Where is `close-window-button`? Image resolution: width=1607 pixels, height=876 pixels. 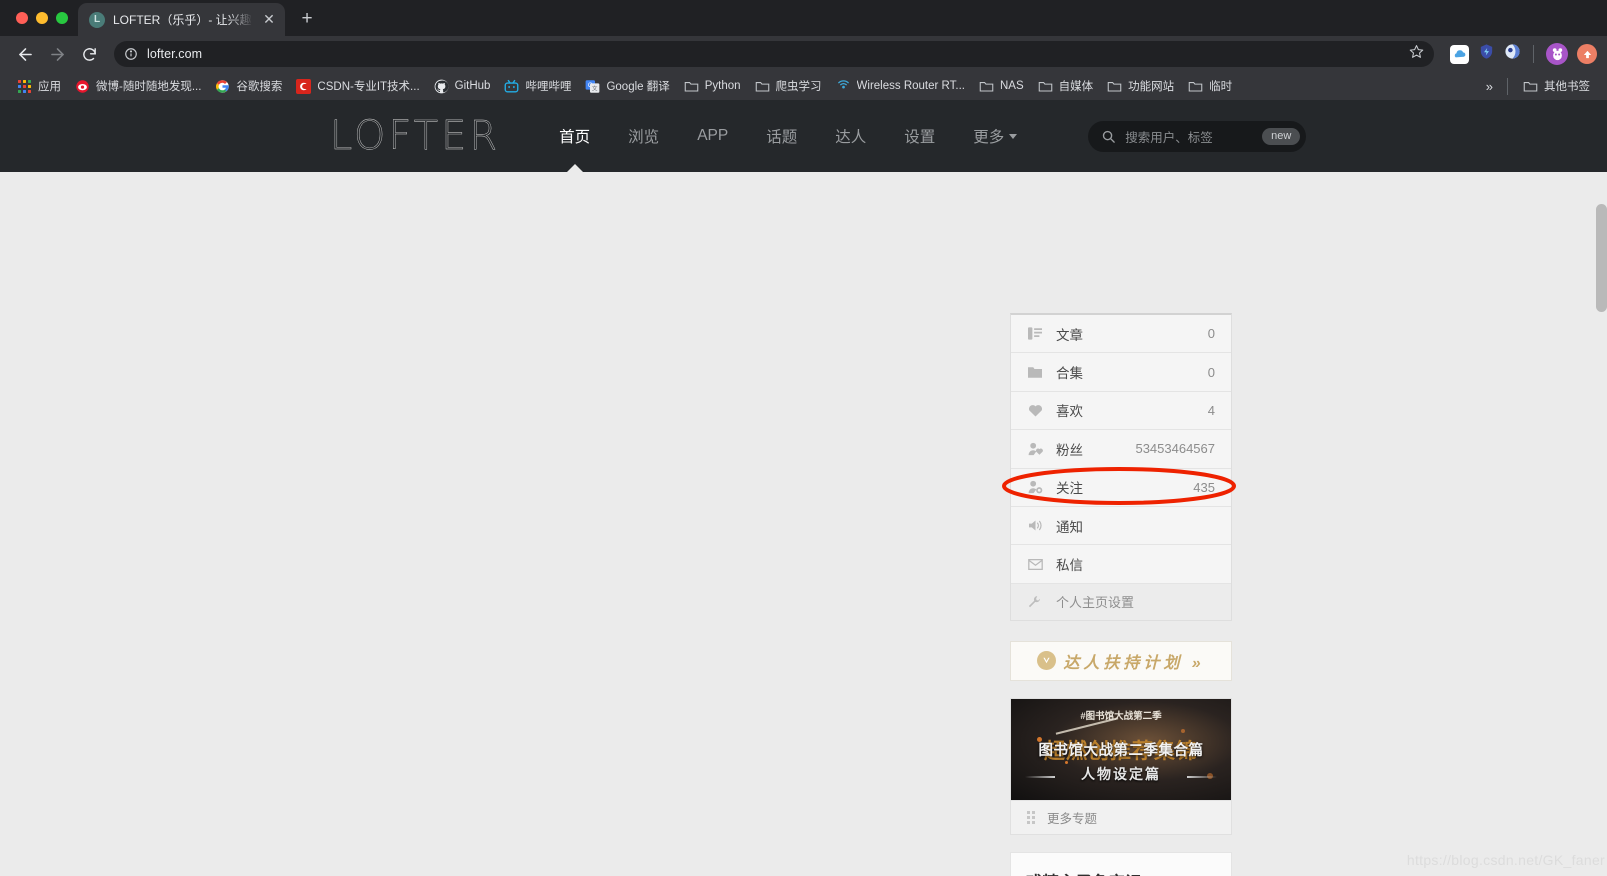 close-window-button is located at coordinates (22, 18).